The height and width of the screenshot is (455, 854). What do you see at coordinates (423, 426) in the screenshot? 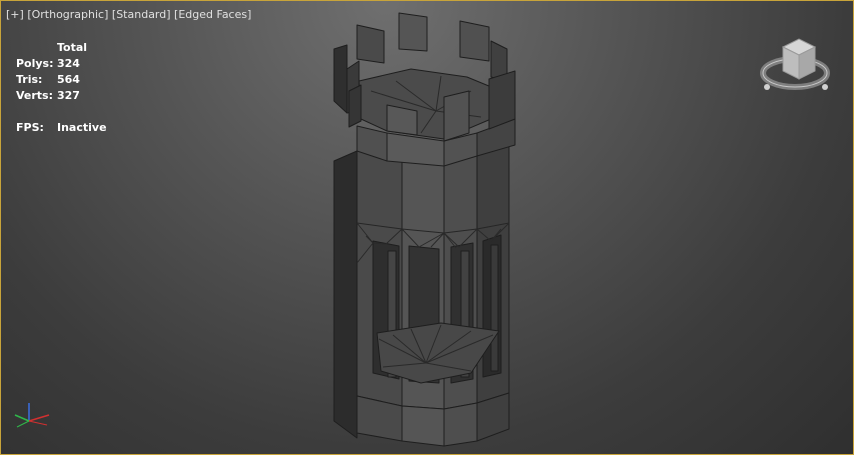
I see `base-face-center` at bounding box center [423, 426].